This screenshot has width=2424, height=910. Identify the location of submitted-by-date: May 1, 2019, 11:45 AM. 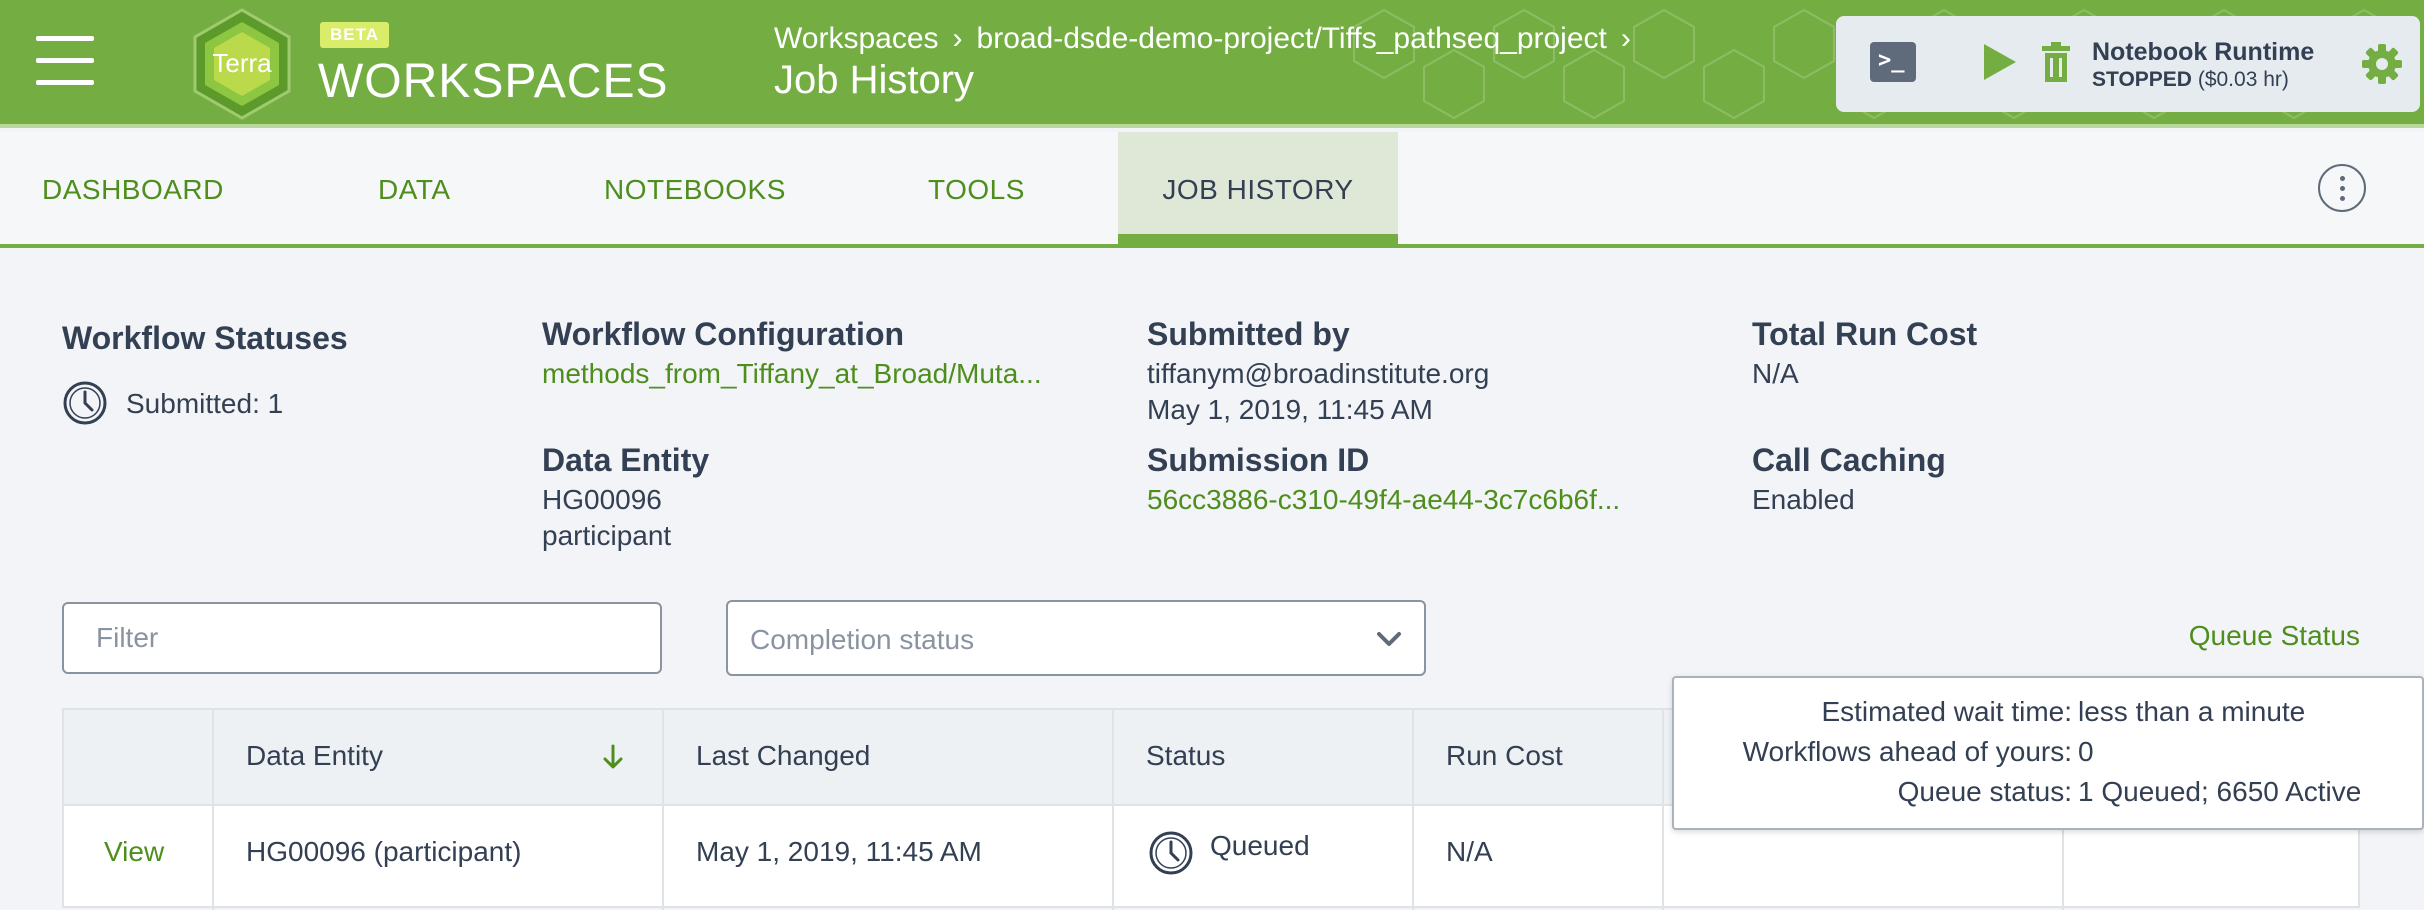
(1290, 409).